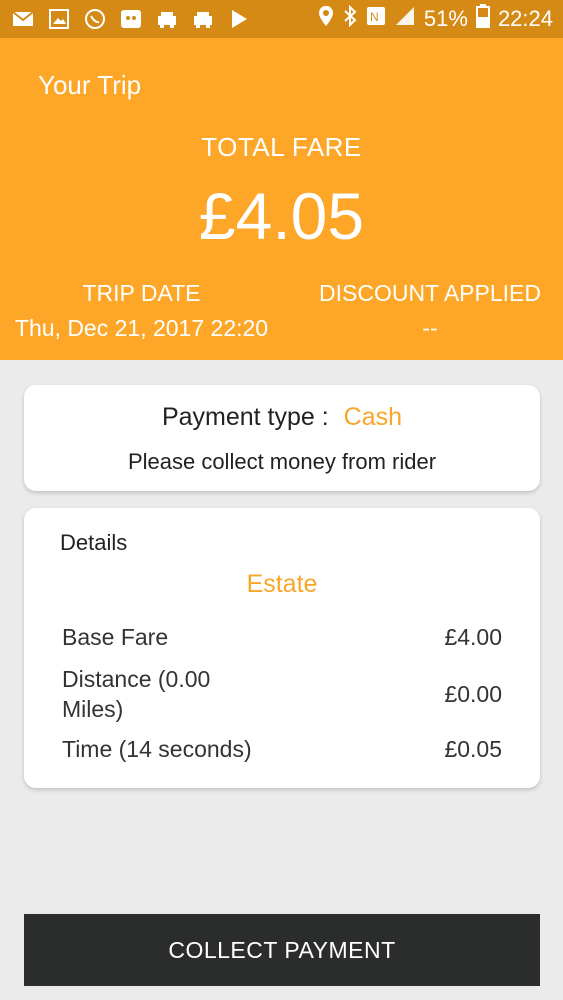 The width and height of the screenshot is (563, 1000). Describe the element at coordinates (281, 147) in the screenshot. I see `total-fare-label: TOTAL FARE` at that location.